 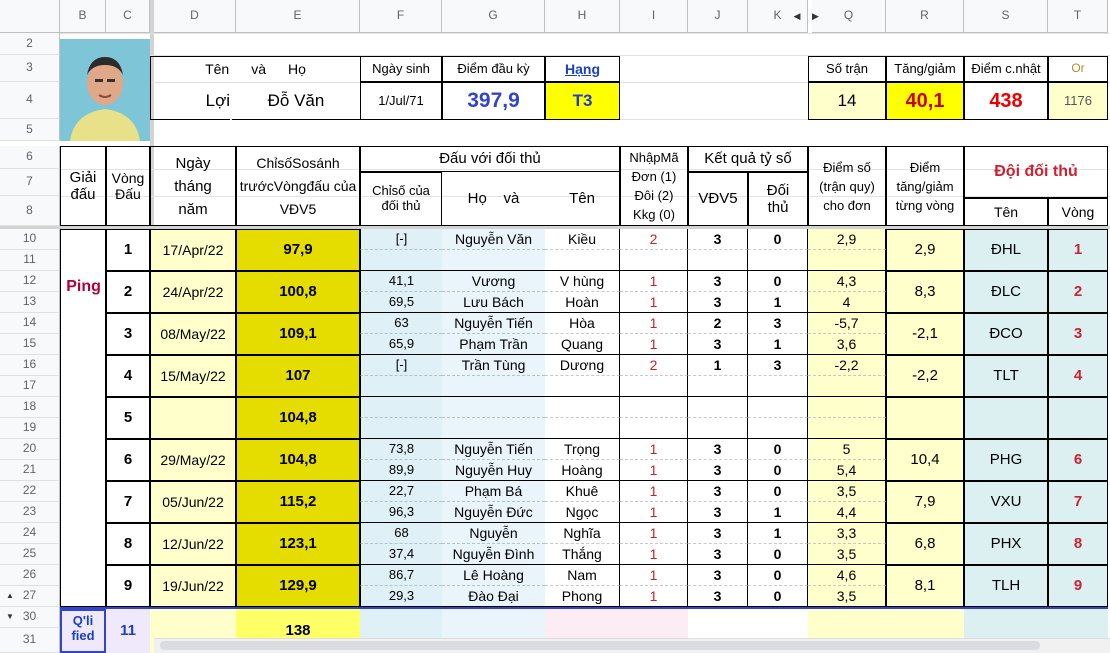 What do you see at coordinates (30, 470) in the screenshot?
I see `row-header-21: 21` at bounding box center [30, 470].